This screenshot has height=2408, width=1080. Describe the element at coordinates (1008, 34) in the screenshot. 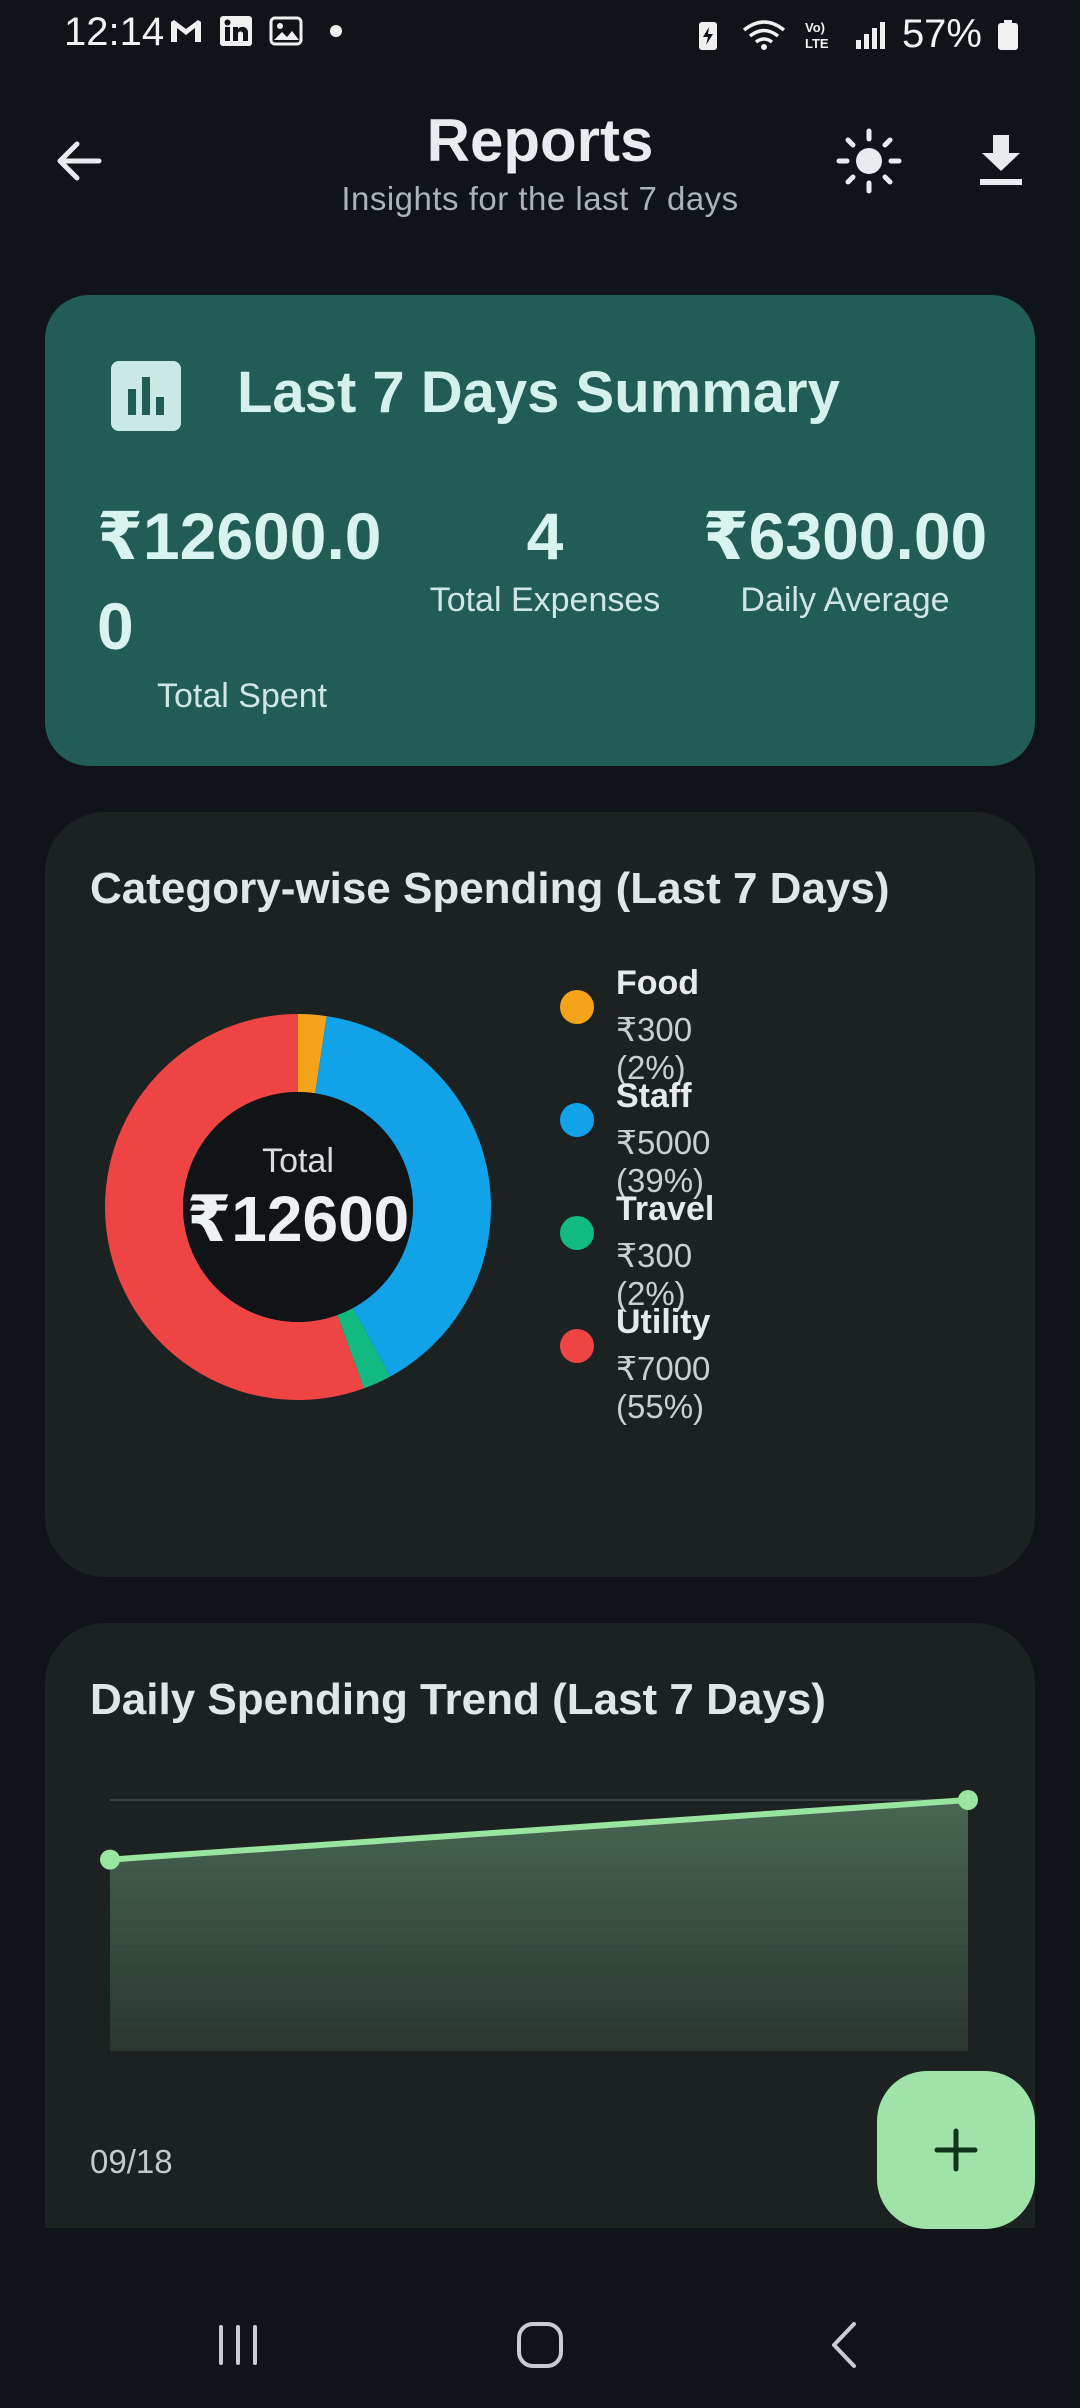

I see `battery-icon` at that location.